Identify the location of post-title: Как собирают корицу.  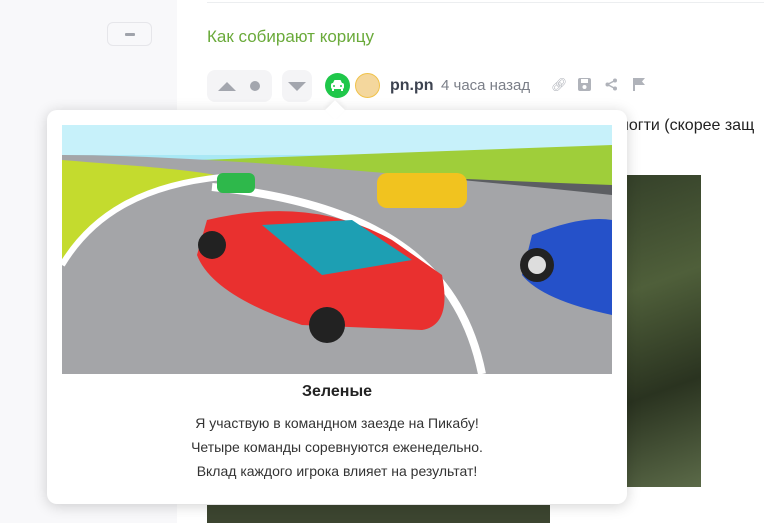
(290, 37).